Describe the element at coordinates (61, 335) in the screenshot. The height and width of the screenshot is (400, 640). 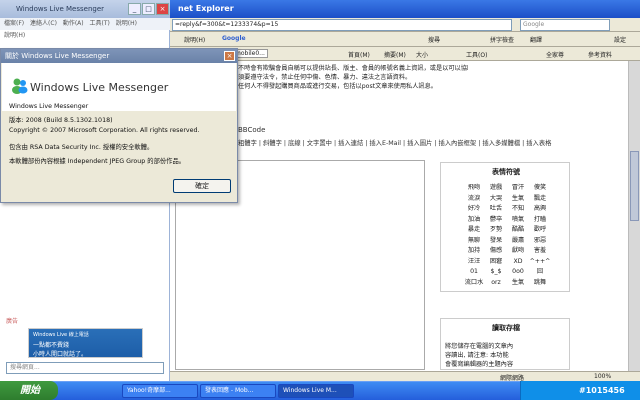
I see `ad-line-1: Windows Live 線上電話` at that location.